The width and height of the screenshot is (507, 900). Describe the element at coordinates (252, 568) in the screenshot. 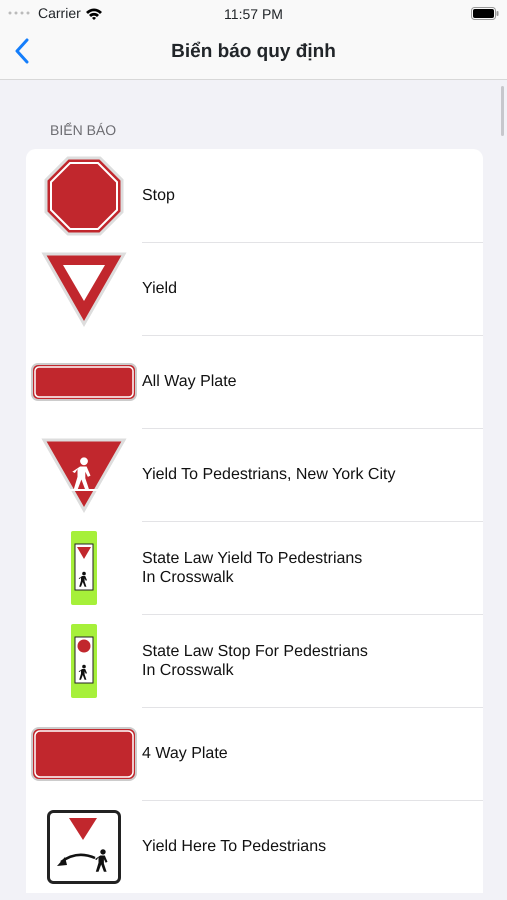

I see `sign-name: State Law Yield To Pedestrians In Crosswalk` at that location.